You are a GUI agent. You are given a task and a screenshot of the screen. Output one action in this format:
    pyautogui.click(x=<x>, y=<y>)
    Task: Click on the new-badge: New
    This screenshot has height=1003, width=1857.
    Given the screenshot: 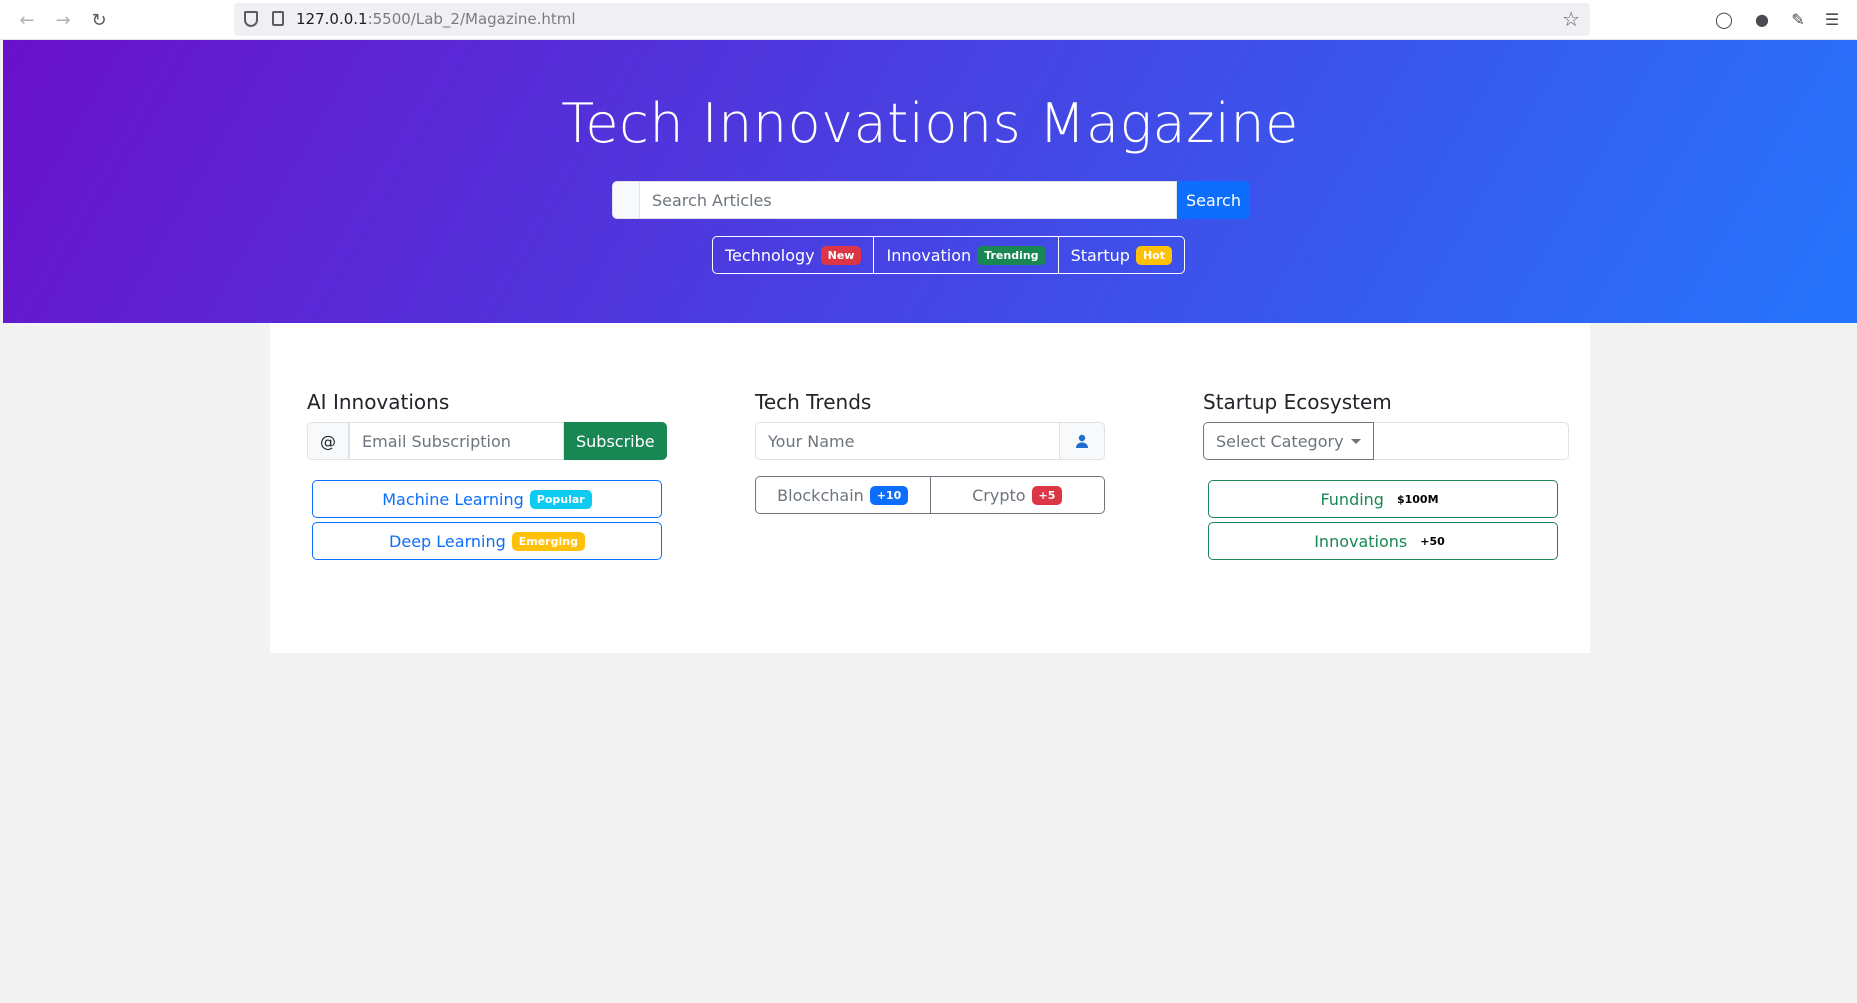 What is the action you would take?
    pyautogui.click(x=841, y=255)
    